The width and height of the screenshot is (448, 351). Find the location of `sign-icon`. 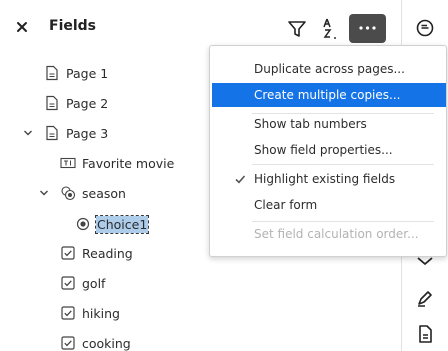

sign-icon is located at coordinates (425, 298).